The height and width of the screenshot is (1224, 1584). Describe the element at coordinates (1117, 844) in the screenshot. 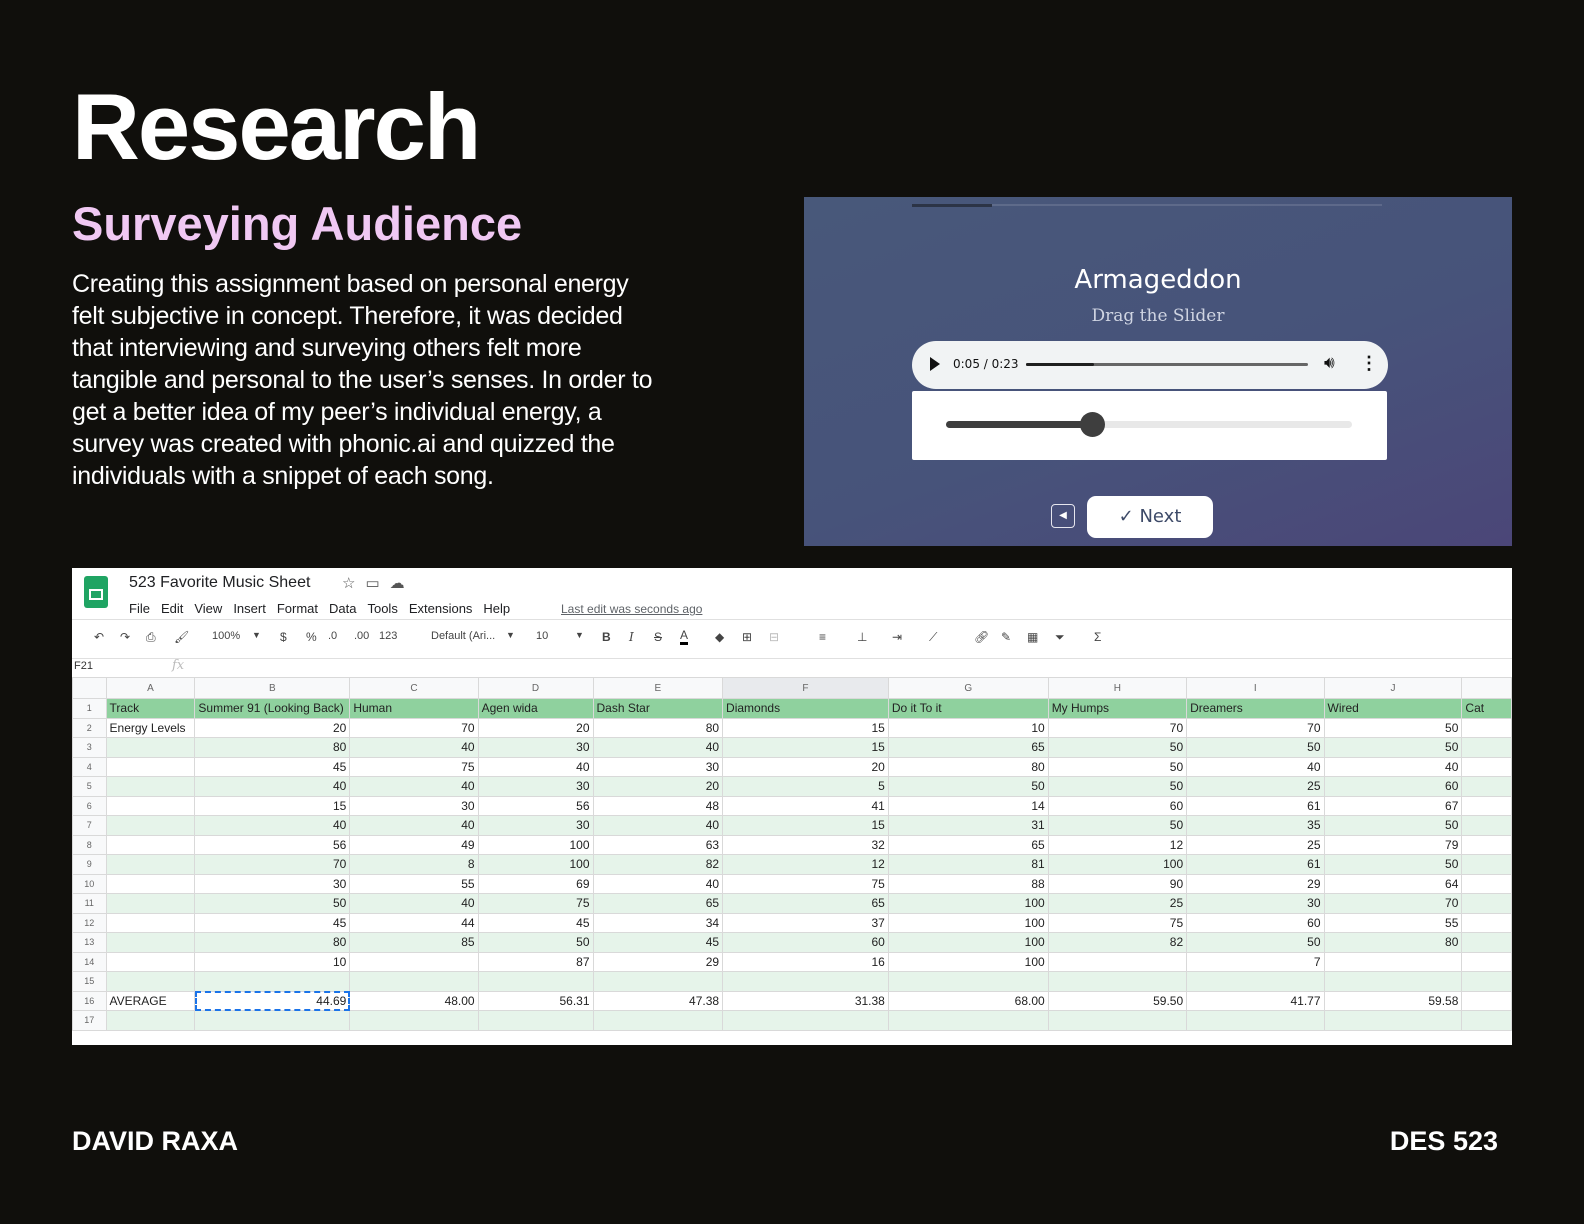

I see `table-cell: 12` at that location.